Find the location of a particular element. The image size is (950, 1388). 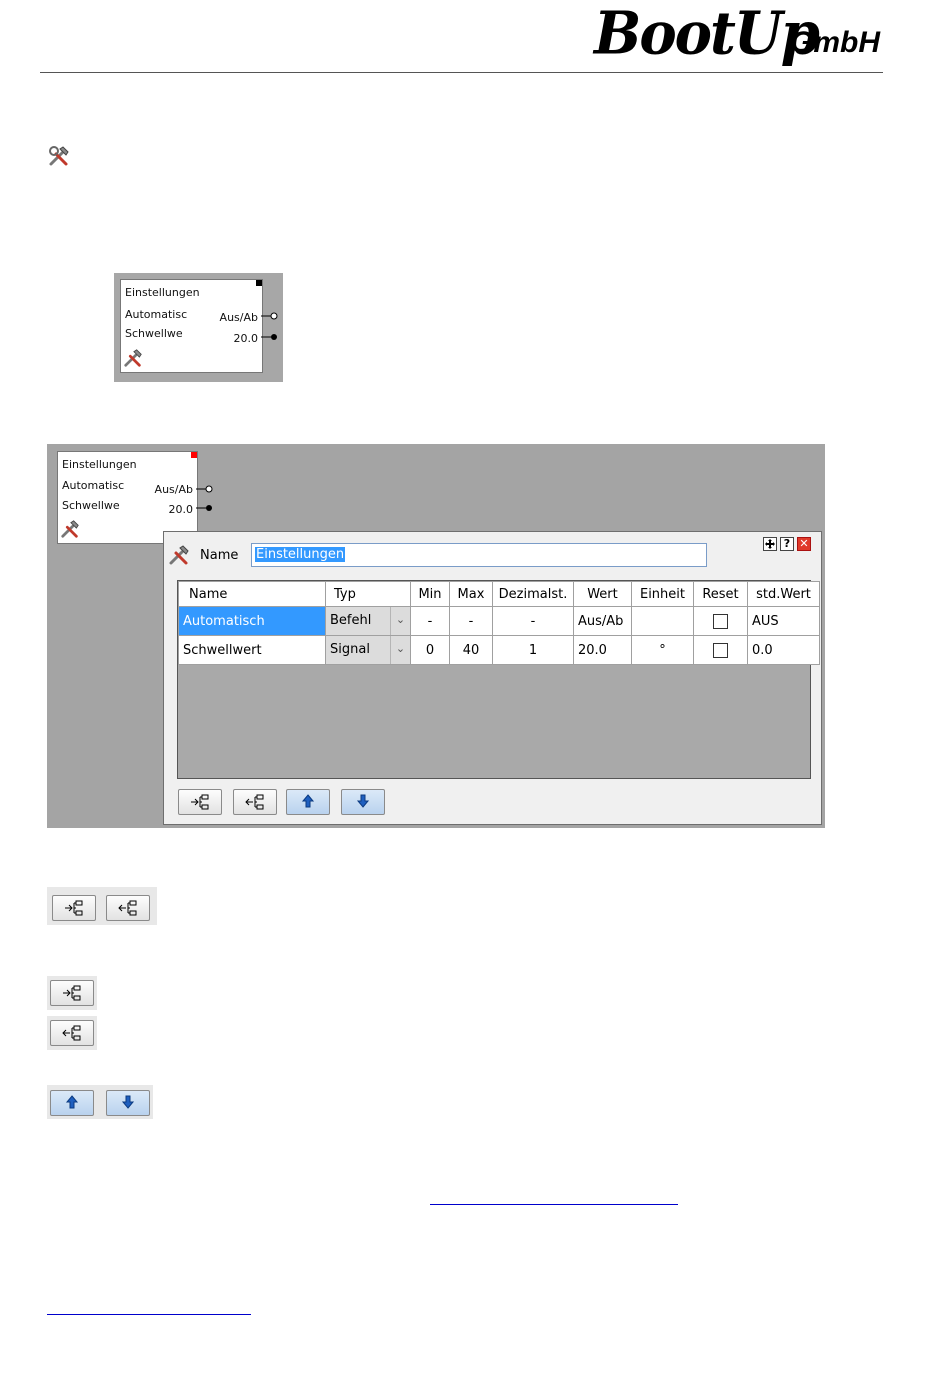

cell-dezimalst: - is located at coordinates (533, 621).